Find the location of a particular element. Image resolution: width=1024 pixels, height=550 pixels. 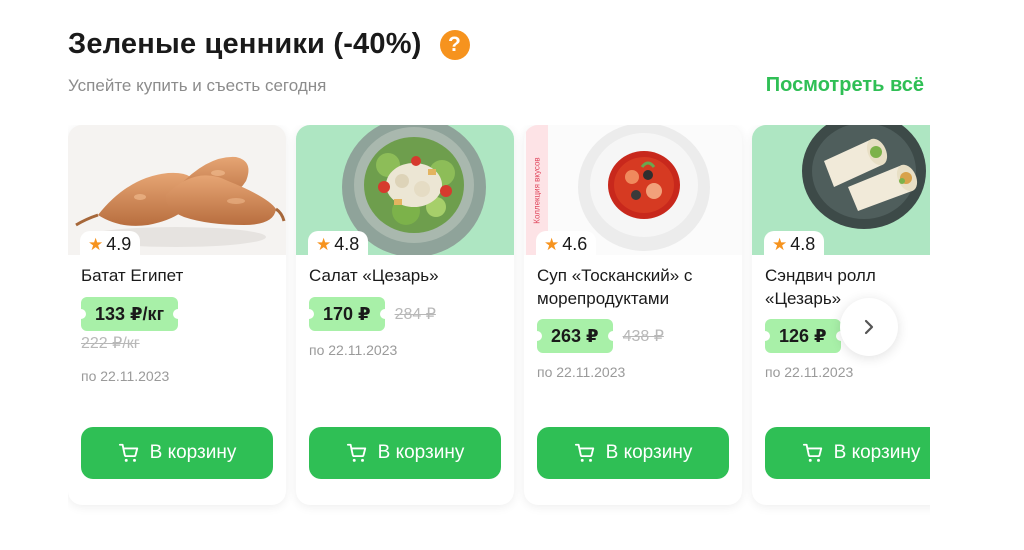

old-price: 222 ₽/кг is located at coordinates (110, 343).